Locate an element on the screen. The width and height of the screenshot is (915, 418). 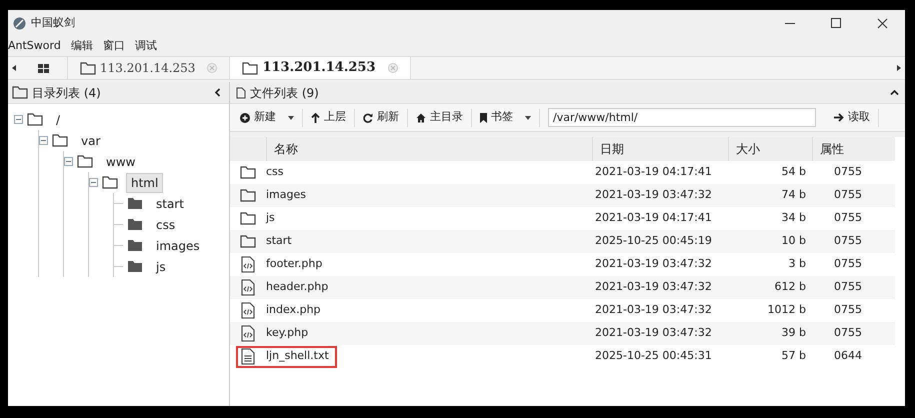
file-row: start 2025-10-25 00:45:19 10 b 0755 is located at coordinates (562, 241).